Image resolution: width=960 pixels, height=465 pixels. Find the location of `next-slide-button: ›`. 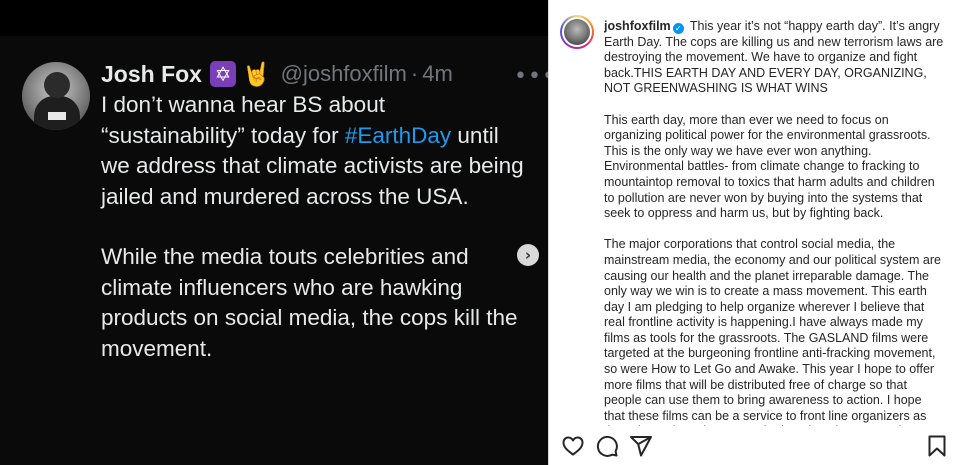

next-slide-button: › is located at coordinates (528, 255).